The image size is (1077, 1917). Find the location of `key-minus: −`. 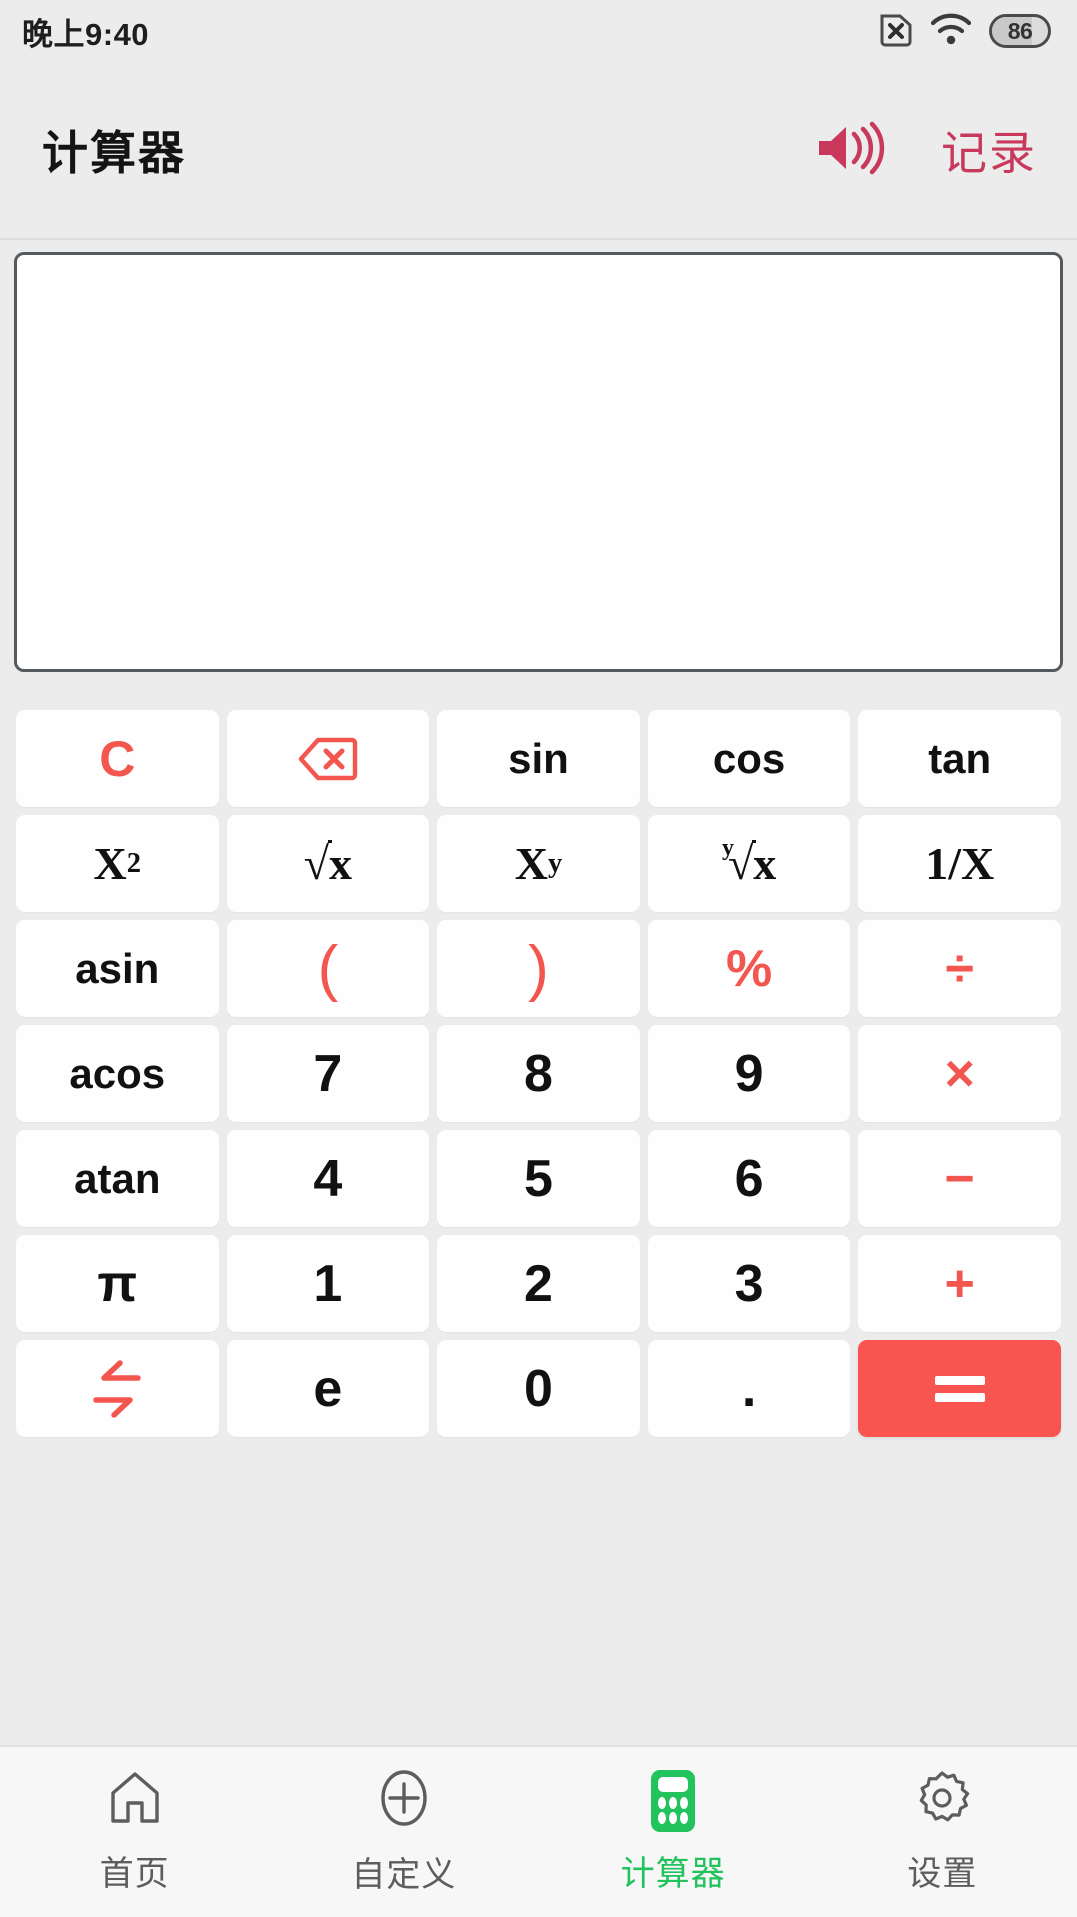

key-minus: − is located at coordinates (959, 1178).